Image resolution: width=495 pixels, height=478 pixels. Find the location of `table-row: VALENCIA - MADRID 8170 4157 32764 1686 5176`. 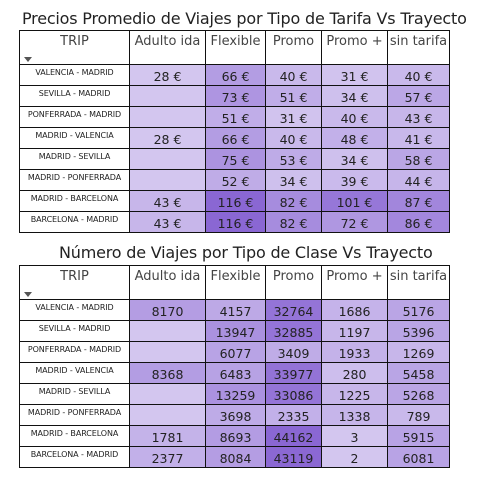

table-row: VALENCIA - MADRID 8170 4157 32764 1686 5176 is located at coordinates (234, 310).